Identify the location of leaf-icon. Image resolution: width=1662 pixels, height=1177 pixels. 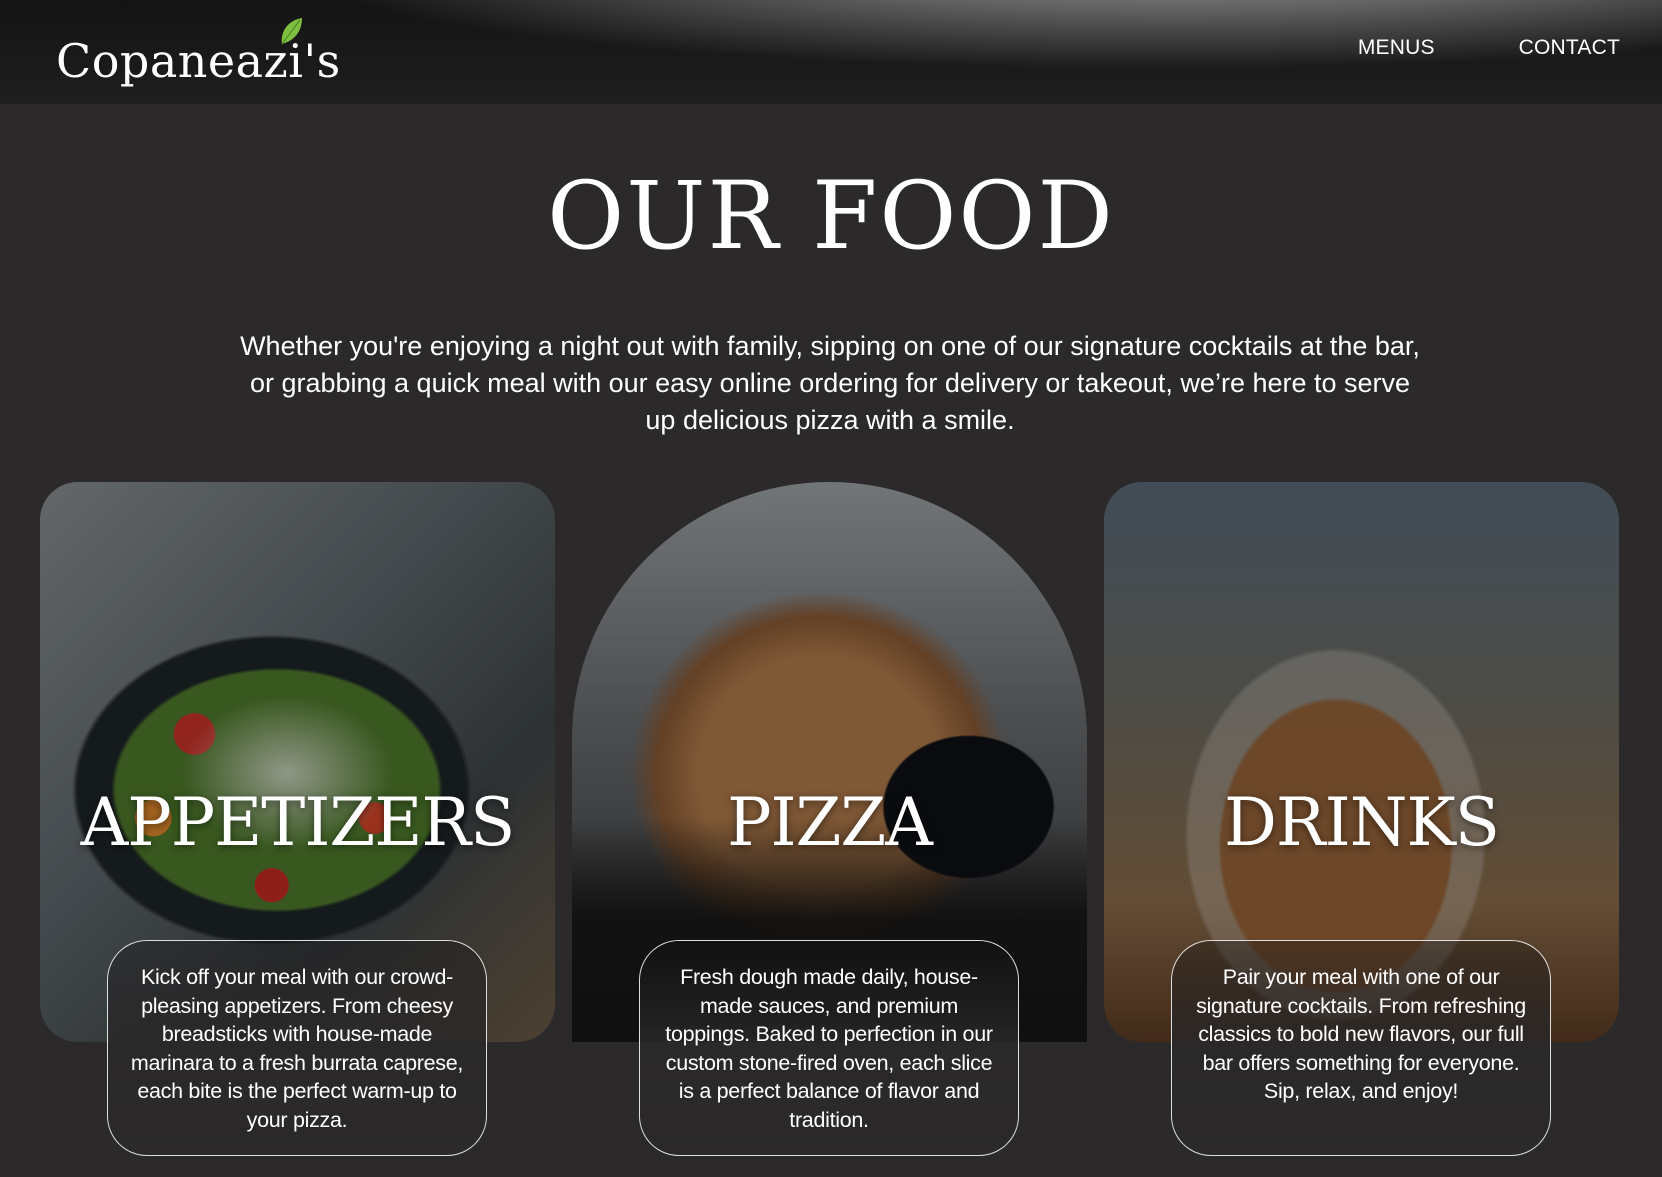
(291, 31).